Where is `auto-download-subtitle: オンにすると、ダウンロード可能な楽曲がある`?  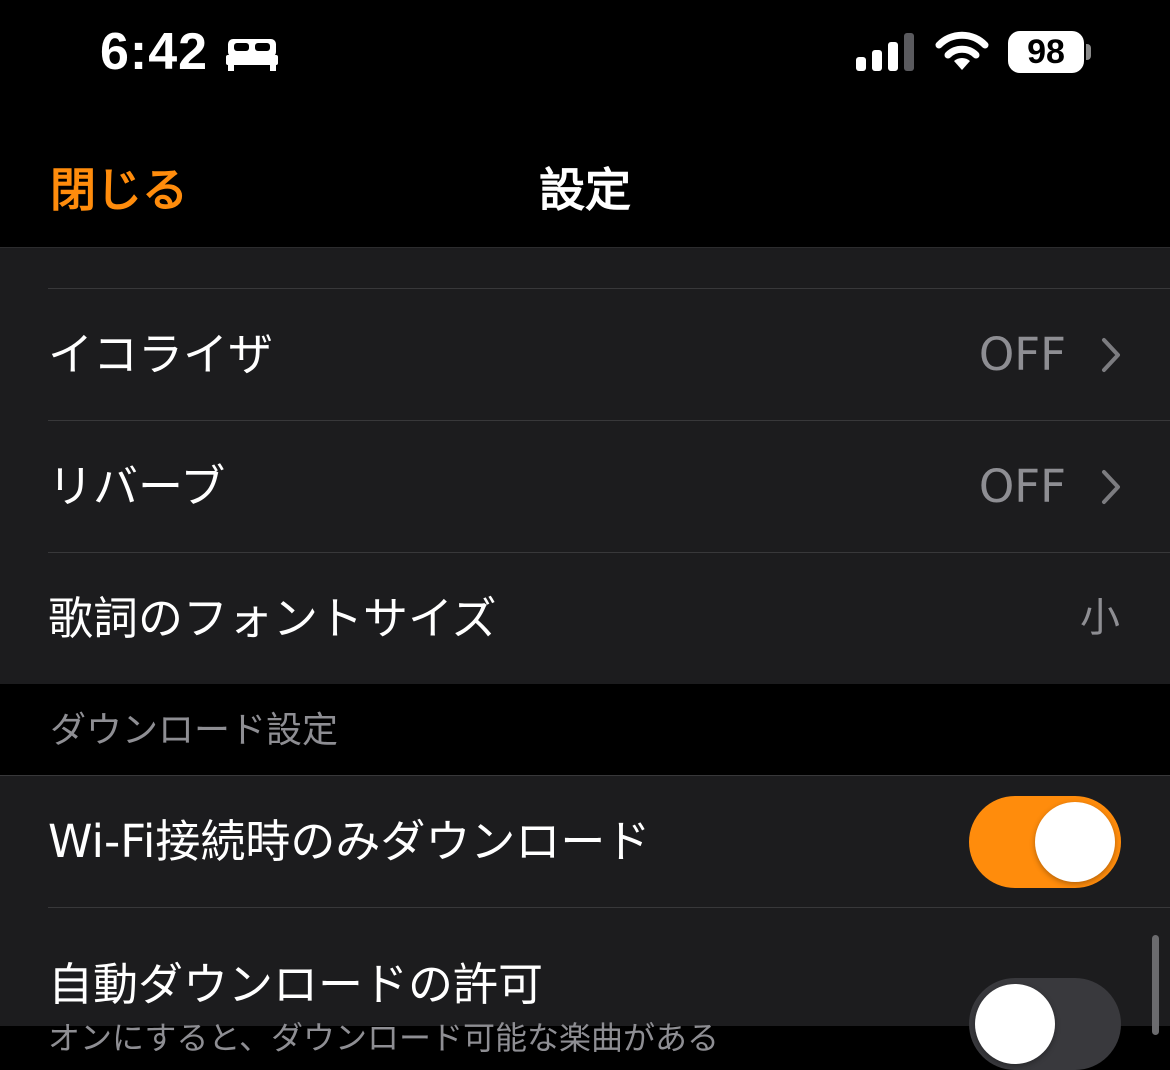 auto-download-subtitle: オンにすると、ダウンロード可能な楽曲がある is located at coordinates (384, 1038).